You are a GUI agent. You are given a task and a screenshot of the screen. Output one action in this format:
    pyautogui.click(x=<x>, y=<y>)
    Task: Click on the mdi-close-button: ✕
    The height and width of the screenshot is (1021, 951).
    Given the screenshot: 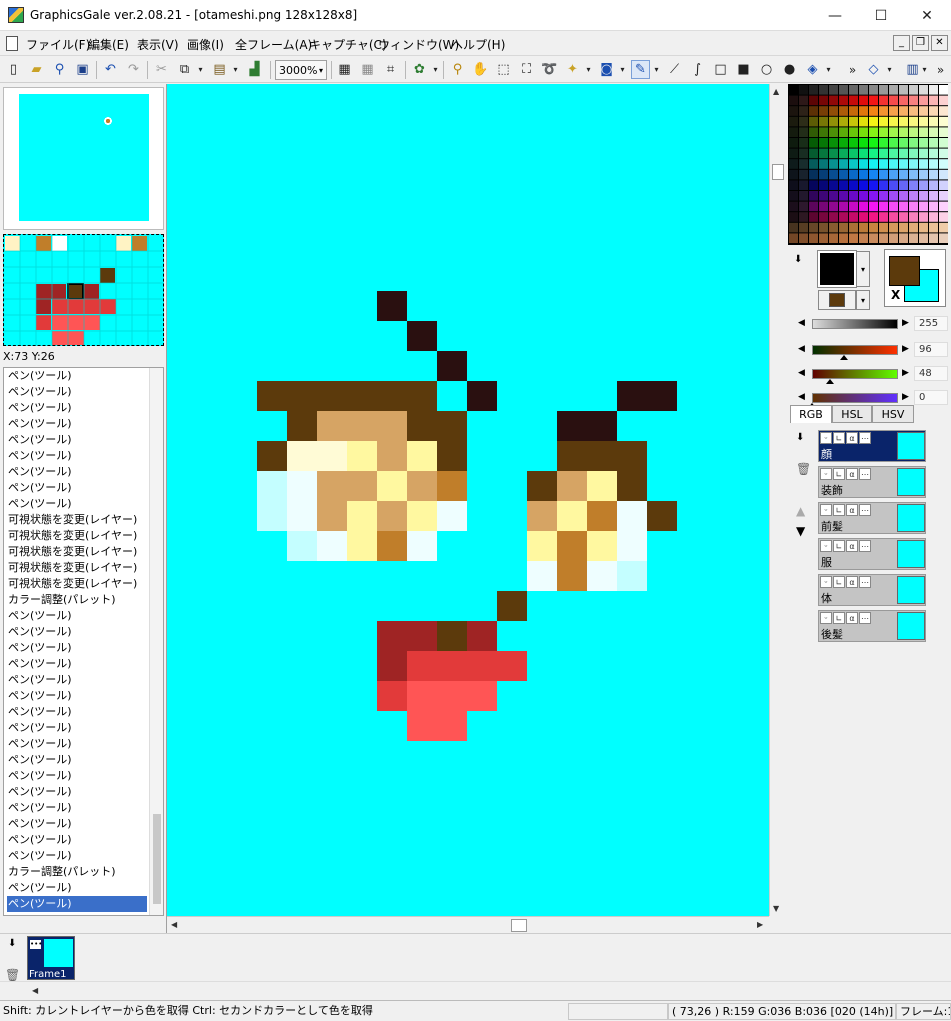 What is the action you would take?
    pyautogui.click(x=939, y=43)
    